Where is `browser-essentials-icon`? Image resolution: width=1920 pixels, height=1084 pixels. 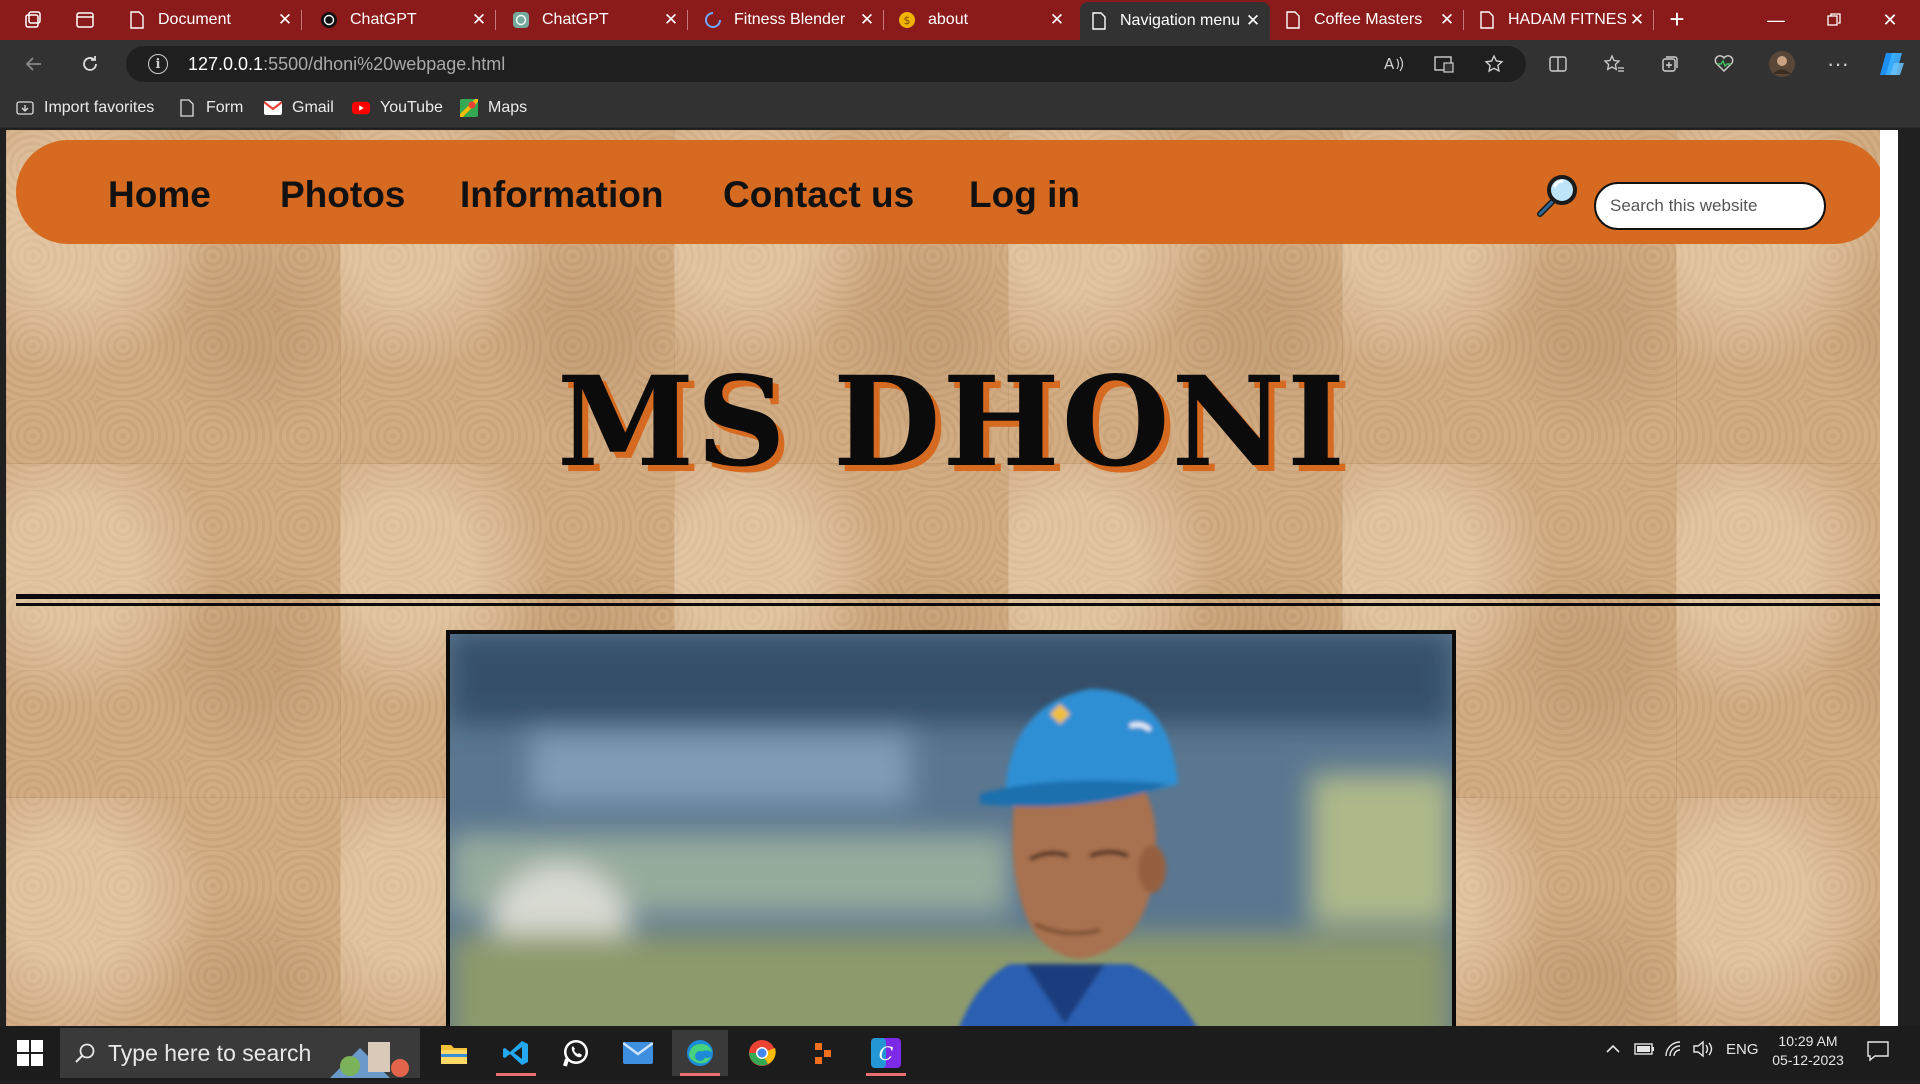 browser-essentials-icon is located at coordinates (1724, 64).